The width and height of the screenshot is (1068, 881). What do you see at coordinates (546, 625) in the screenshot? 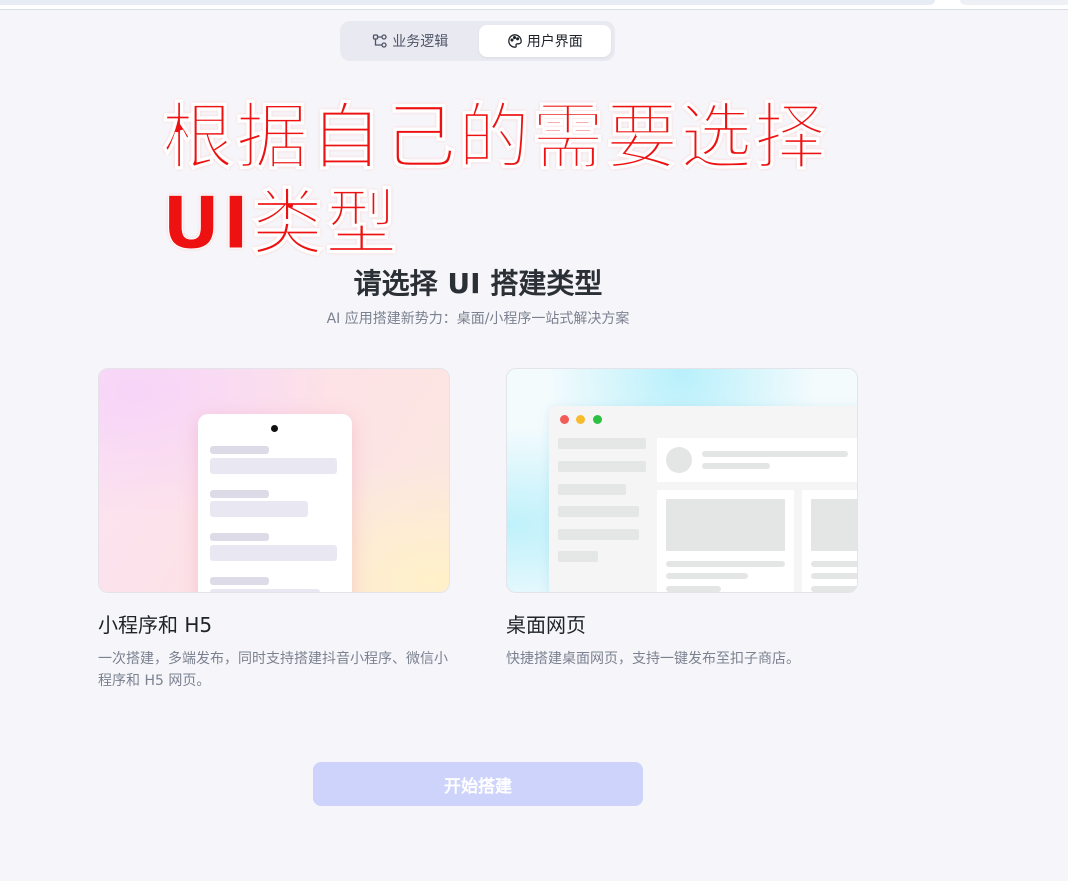
I see `card-title: 桌面网页` at bounding box center [546, 625].